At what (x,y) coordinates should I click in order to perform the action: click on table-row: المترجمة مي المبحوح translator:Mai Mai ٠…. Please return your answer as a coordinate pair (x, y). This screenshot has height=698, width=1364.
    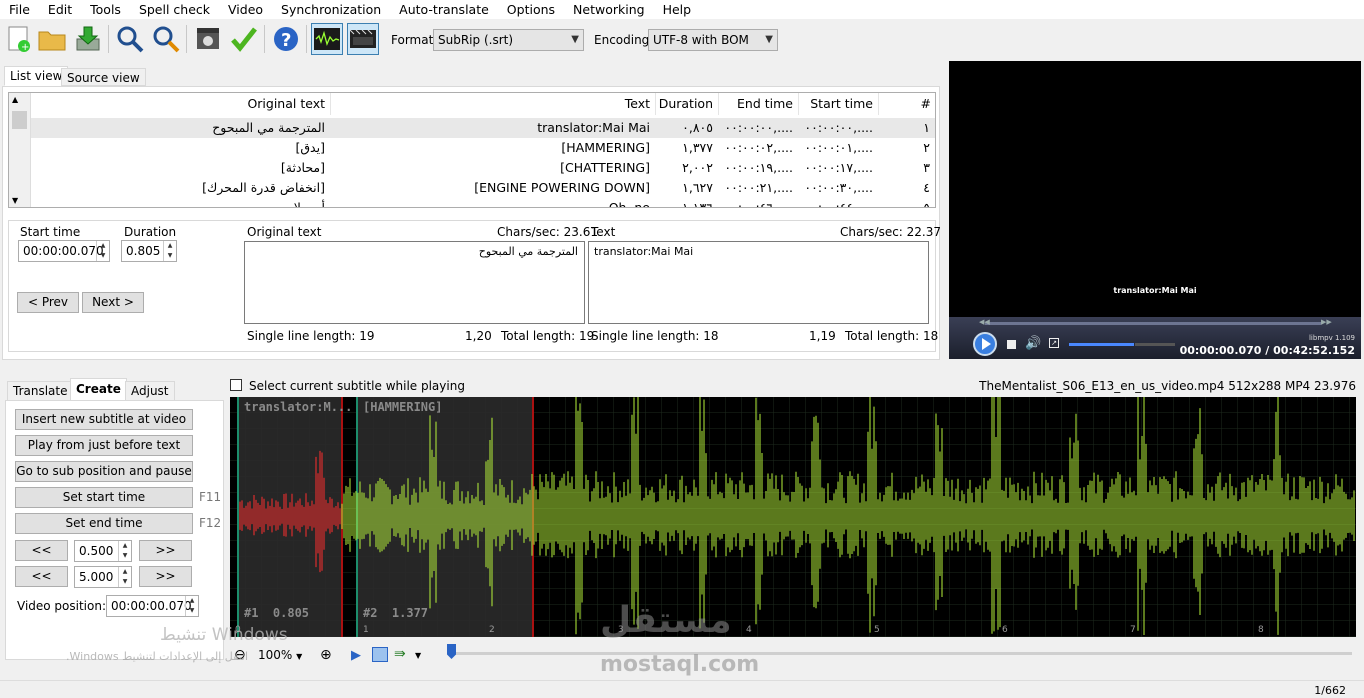
    Looking at the image, I should click on (483, 128).